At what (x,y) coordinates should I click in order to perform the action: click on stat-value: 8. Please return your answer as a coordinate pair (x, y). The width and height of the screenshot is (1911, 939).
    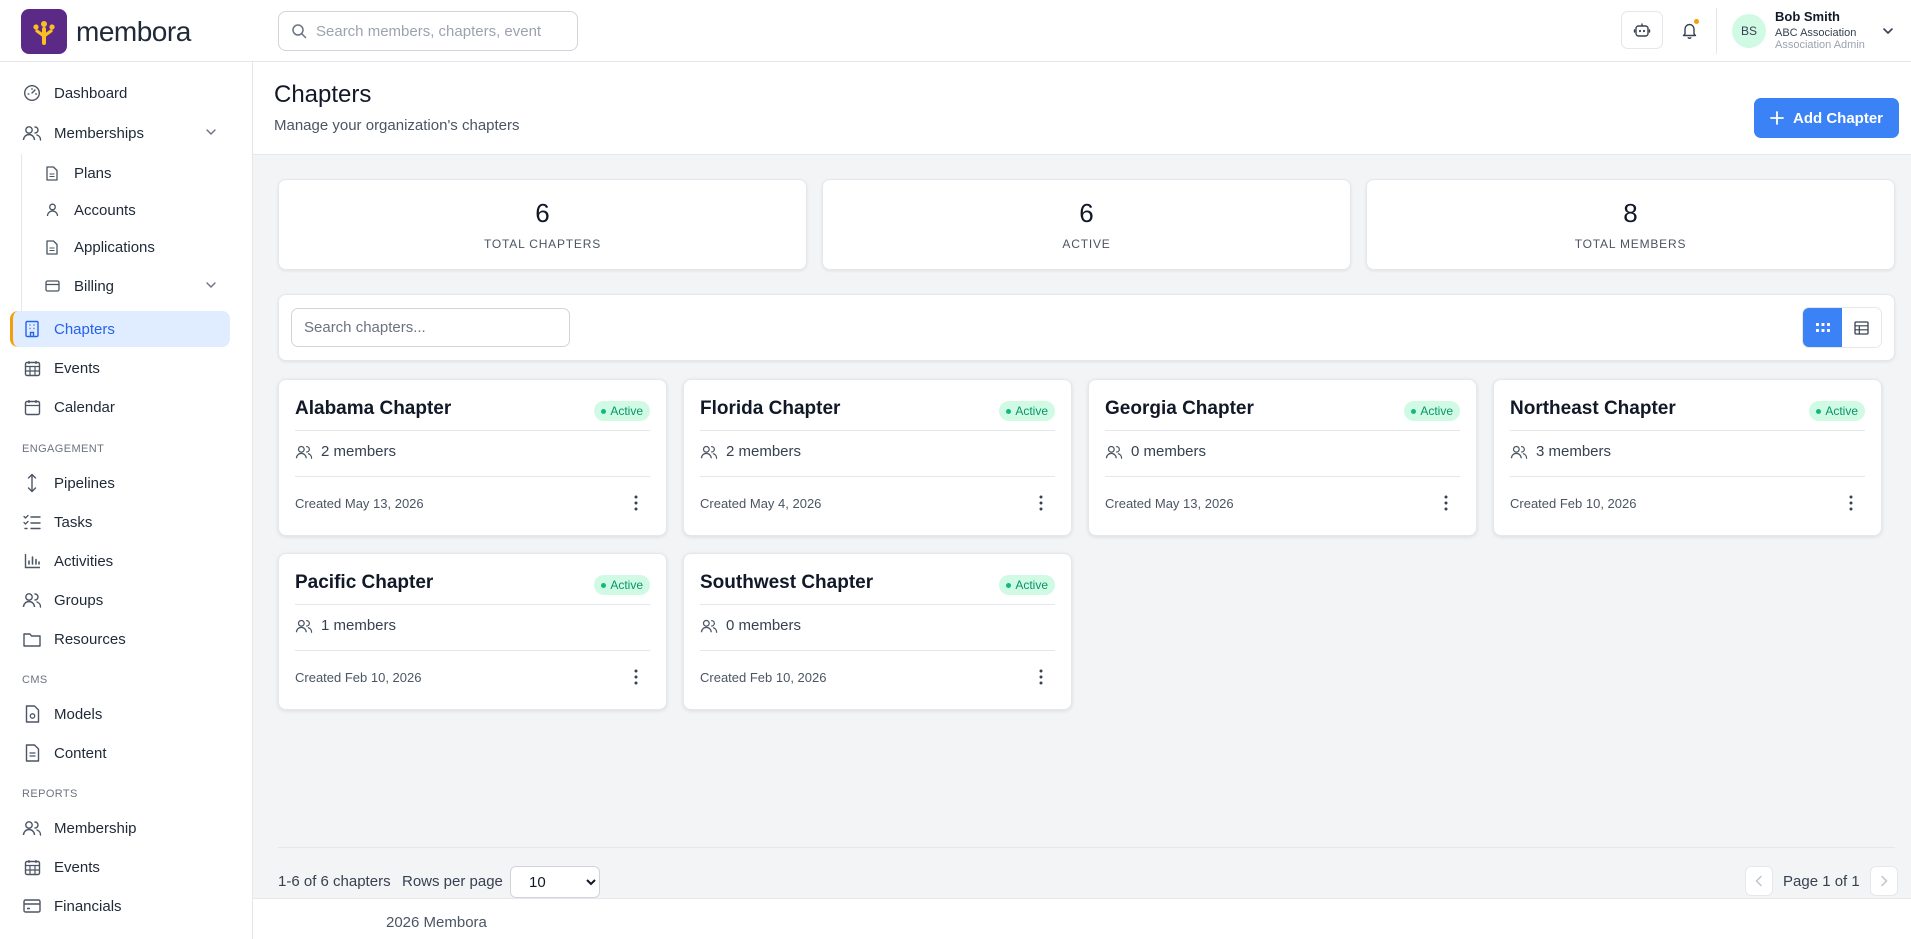
    Looking at the image, I should click on (1630, 213).